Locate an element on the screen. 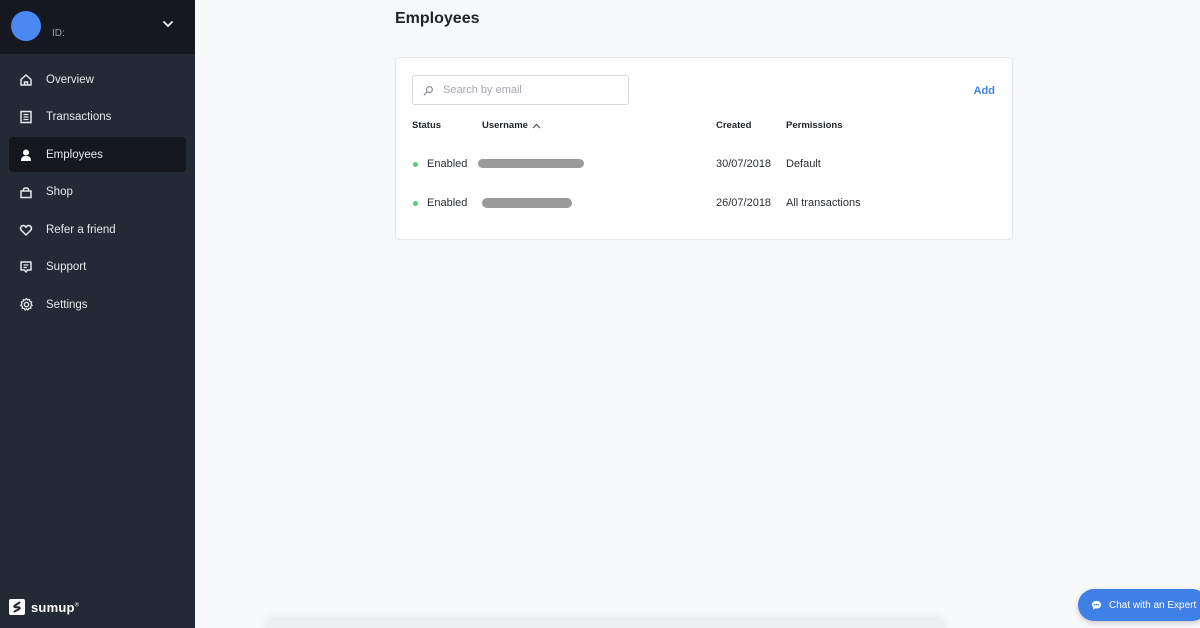 This screenshot has width=1200, height=628. receipt-icon is located at coordinates (26, 117).